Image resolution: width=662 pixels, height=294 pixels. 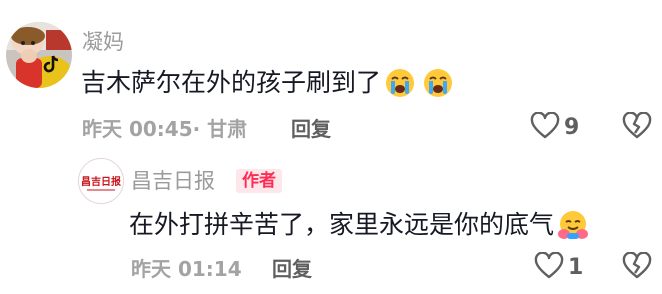 I want to click on reply-dislike-button, so click(x=637, y=267).